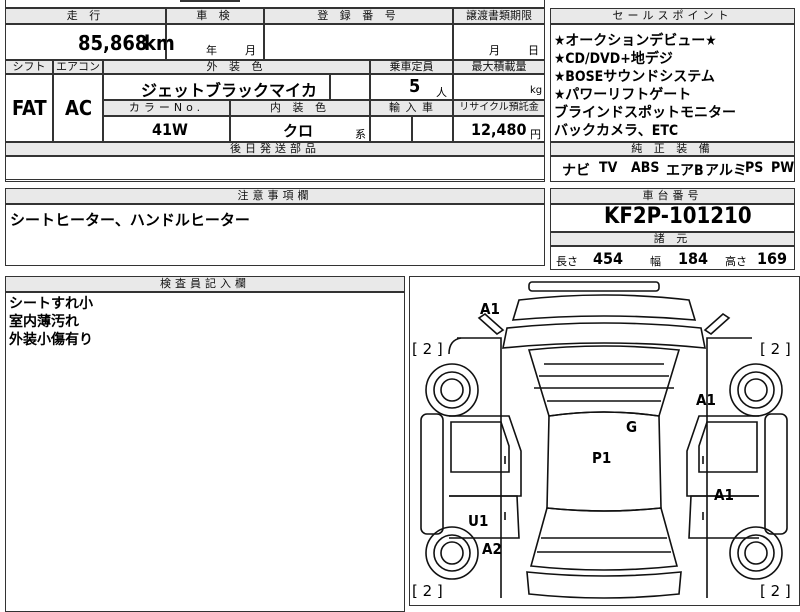 This screenshot has height=612, width=800. What do you see at coordinates (672, 196) in the screenshot?
I see `chassis-header: 車台番号` at bounding box center [672, 196].